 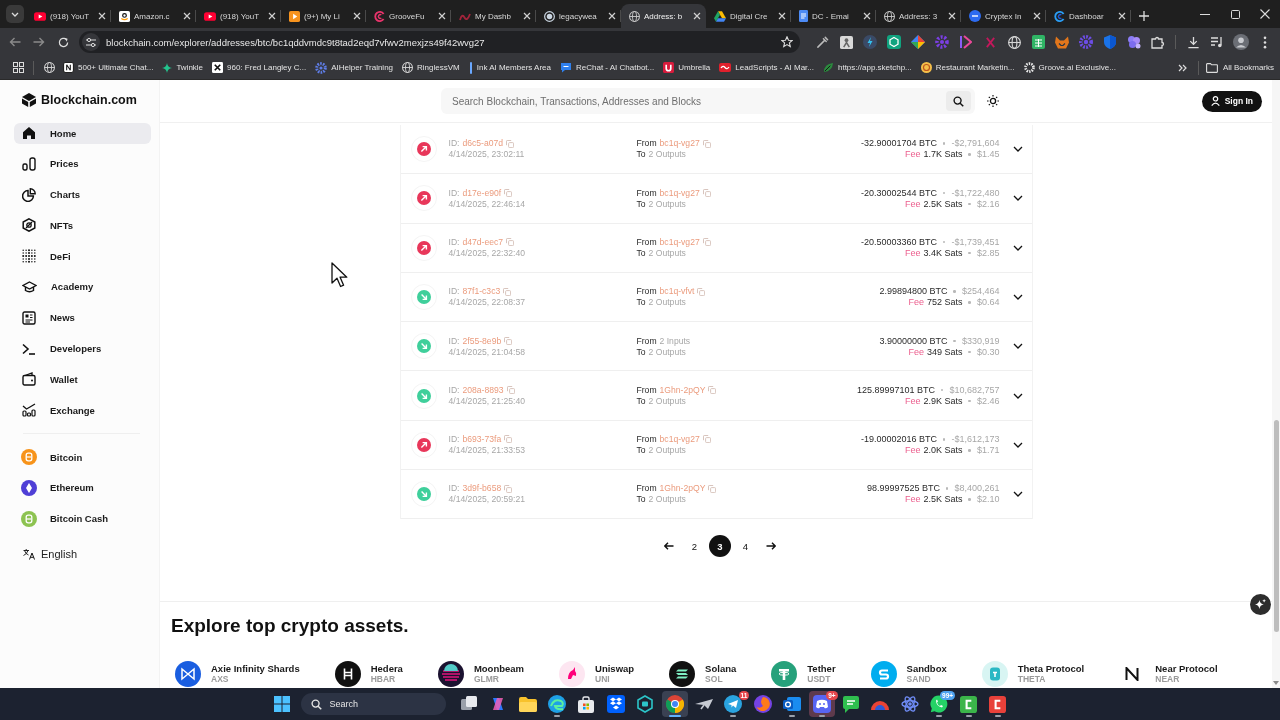 What do you see at coordinates (1239, 67) in the screenshot?
I see `all-bookmarks-button: All Bookmarks` at bounding box center [1239, 67].